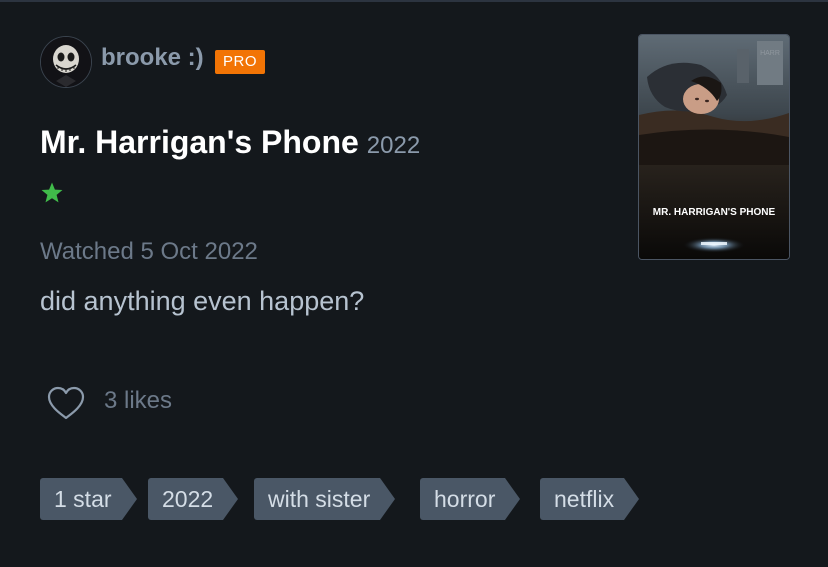  What do you see at coordinates (325, 499) in the screenshot?
I see `tag-with-sister: with sister` at bounding box center [325, 499].